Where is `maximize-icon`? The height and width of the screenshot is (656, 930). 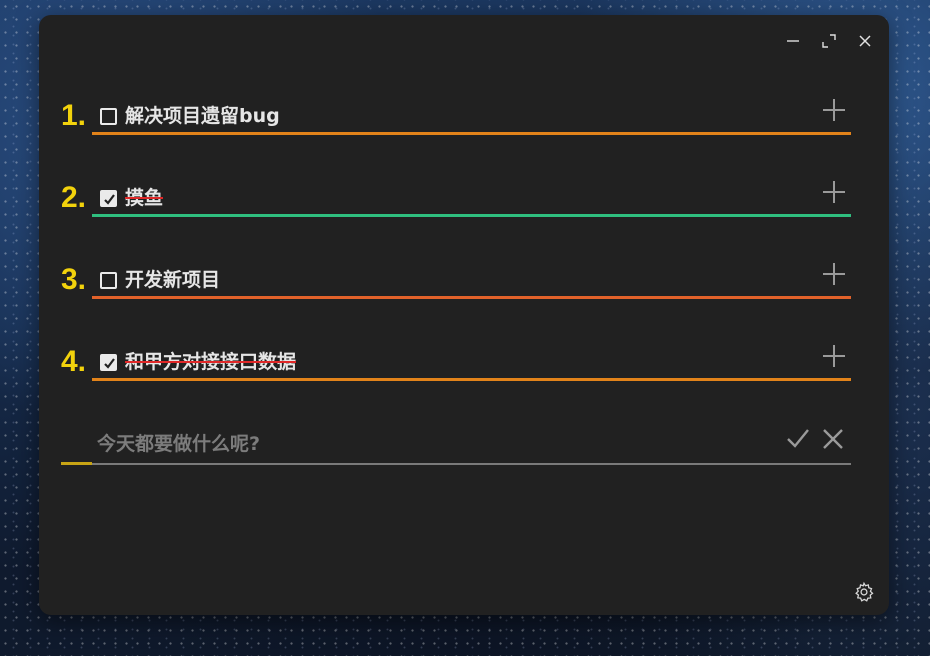 maximize-icon is located at coordinates (829, 41).